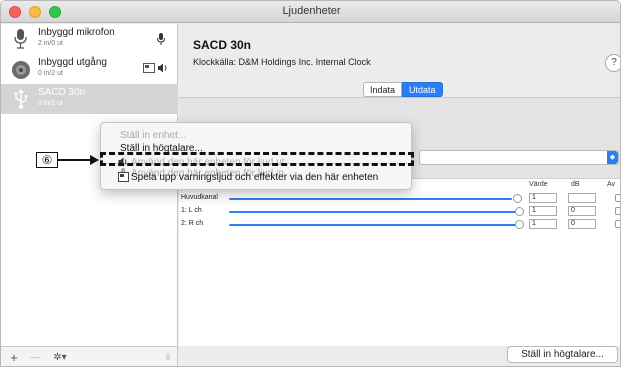  Describe the element at coordinates (612, 63) in the screenshot. I see `help-button: ?` at that location.